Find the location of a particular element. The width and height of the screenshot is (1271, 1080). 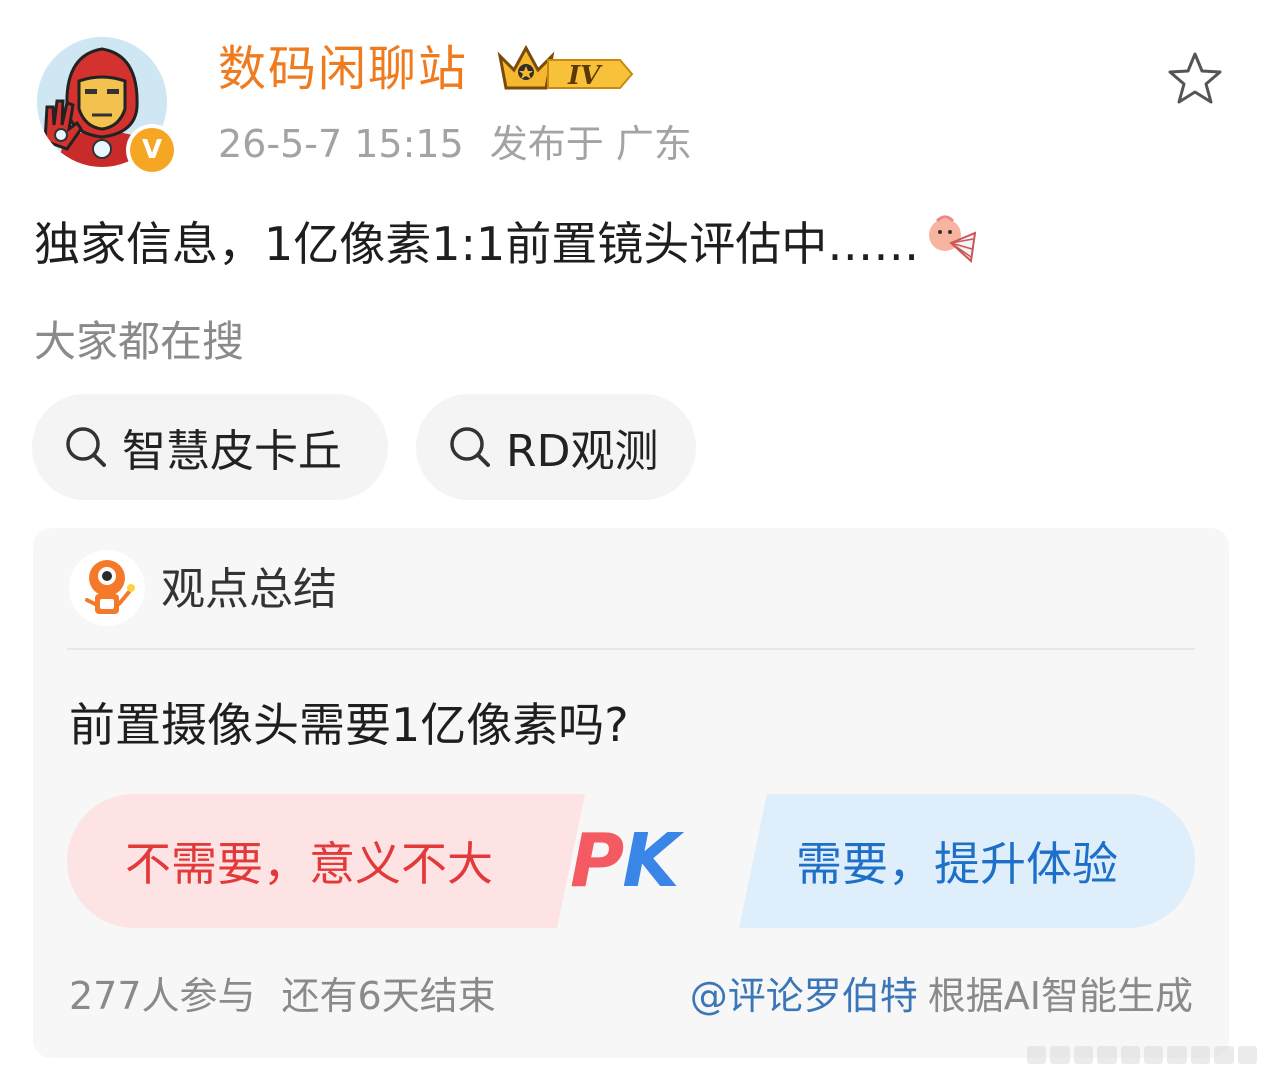

verified-badge-icon: V is located at coordinates (152, 150).